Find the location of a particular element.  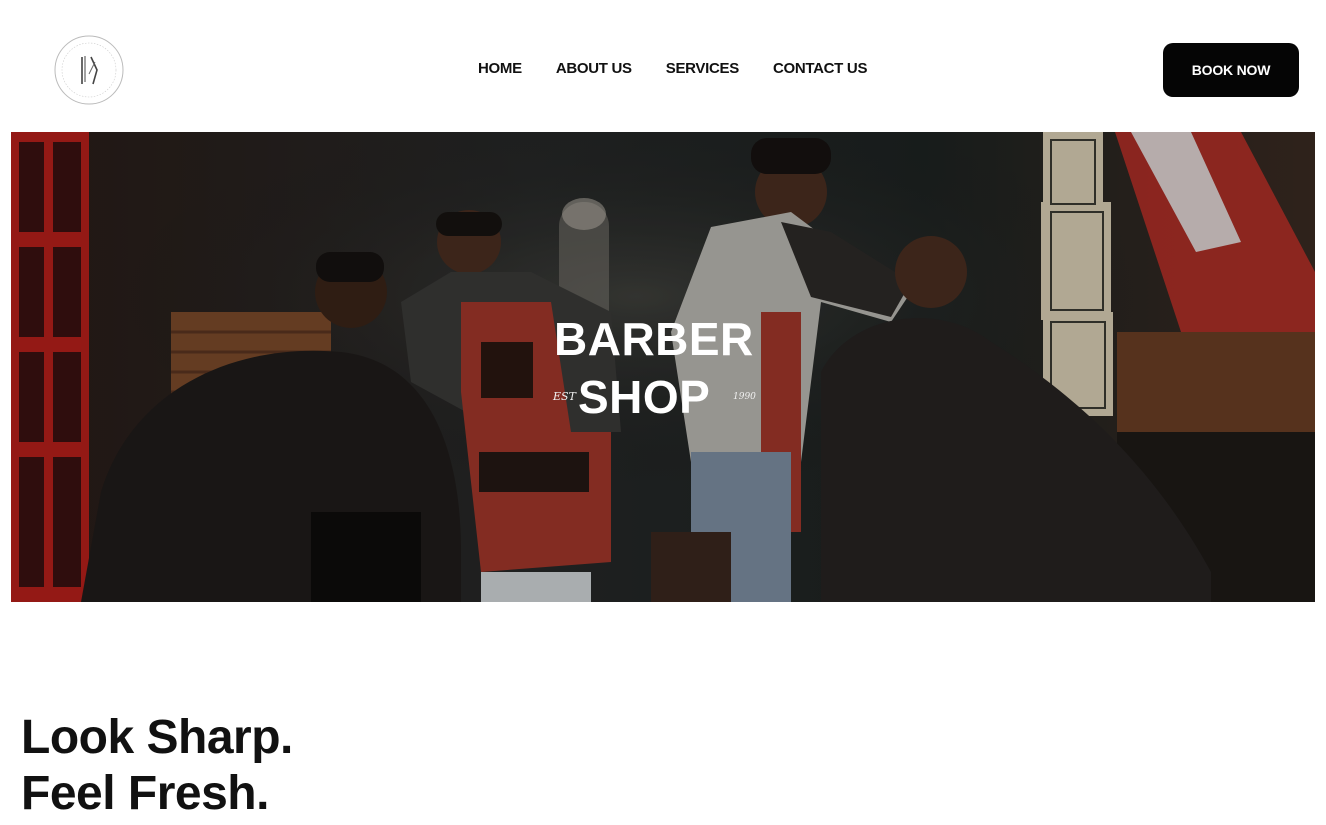

tagline-line1: Look Sharp. is located at coordinates (157, 737).